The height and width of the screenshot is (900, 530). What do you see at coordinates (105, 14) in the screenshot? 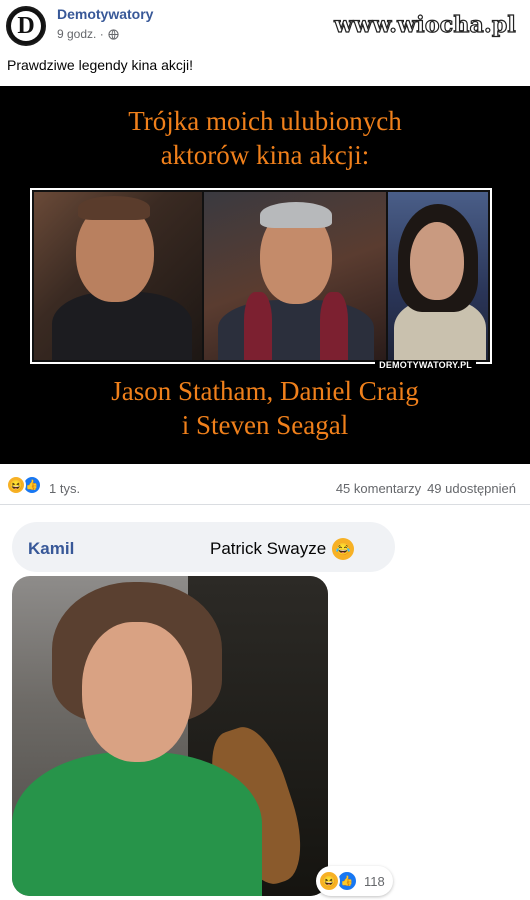
I see `page-name-link: Demotywatory` at bounding box center [105, 14].